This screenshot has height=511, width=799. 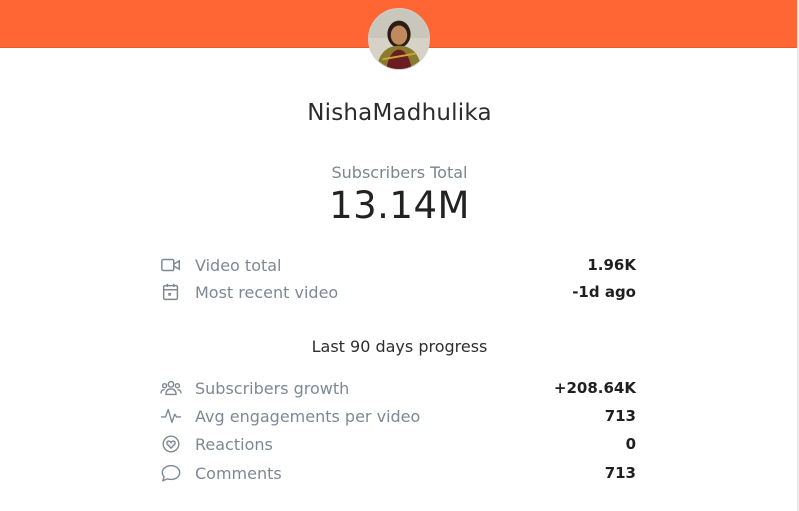 I want to click on progress-row-reactions: Reactions 0, so click(x=398, y=444).